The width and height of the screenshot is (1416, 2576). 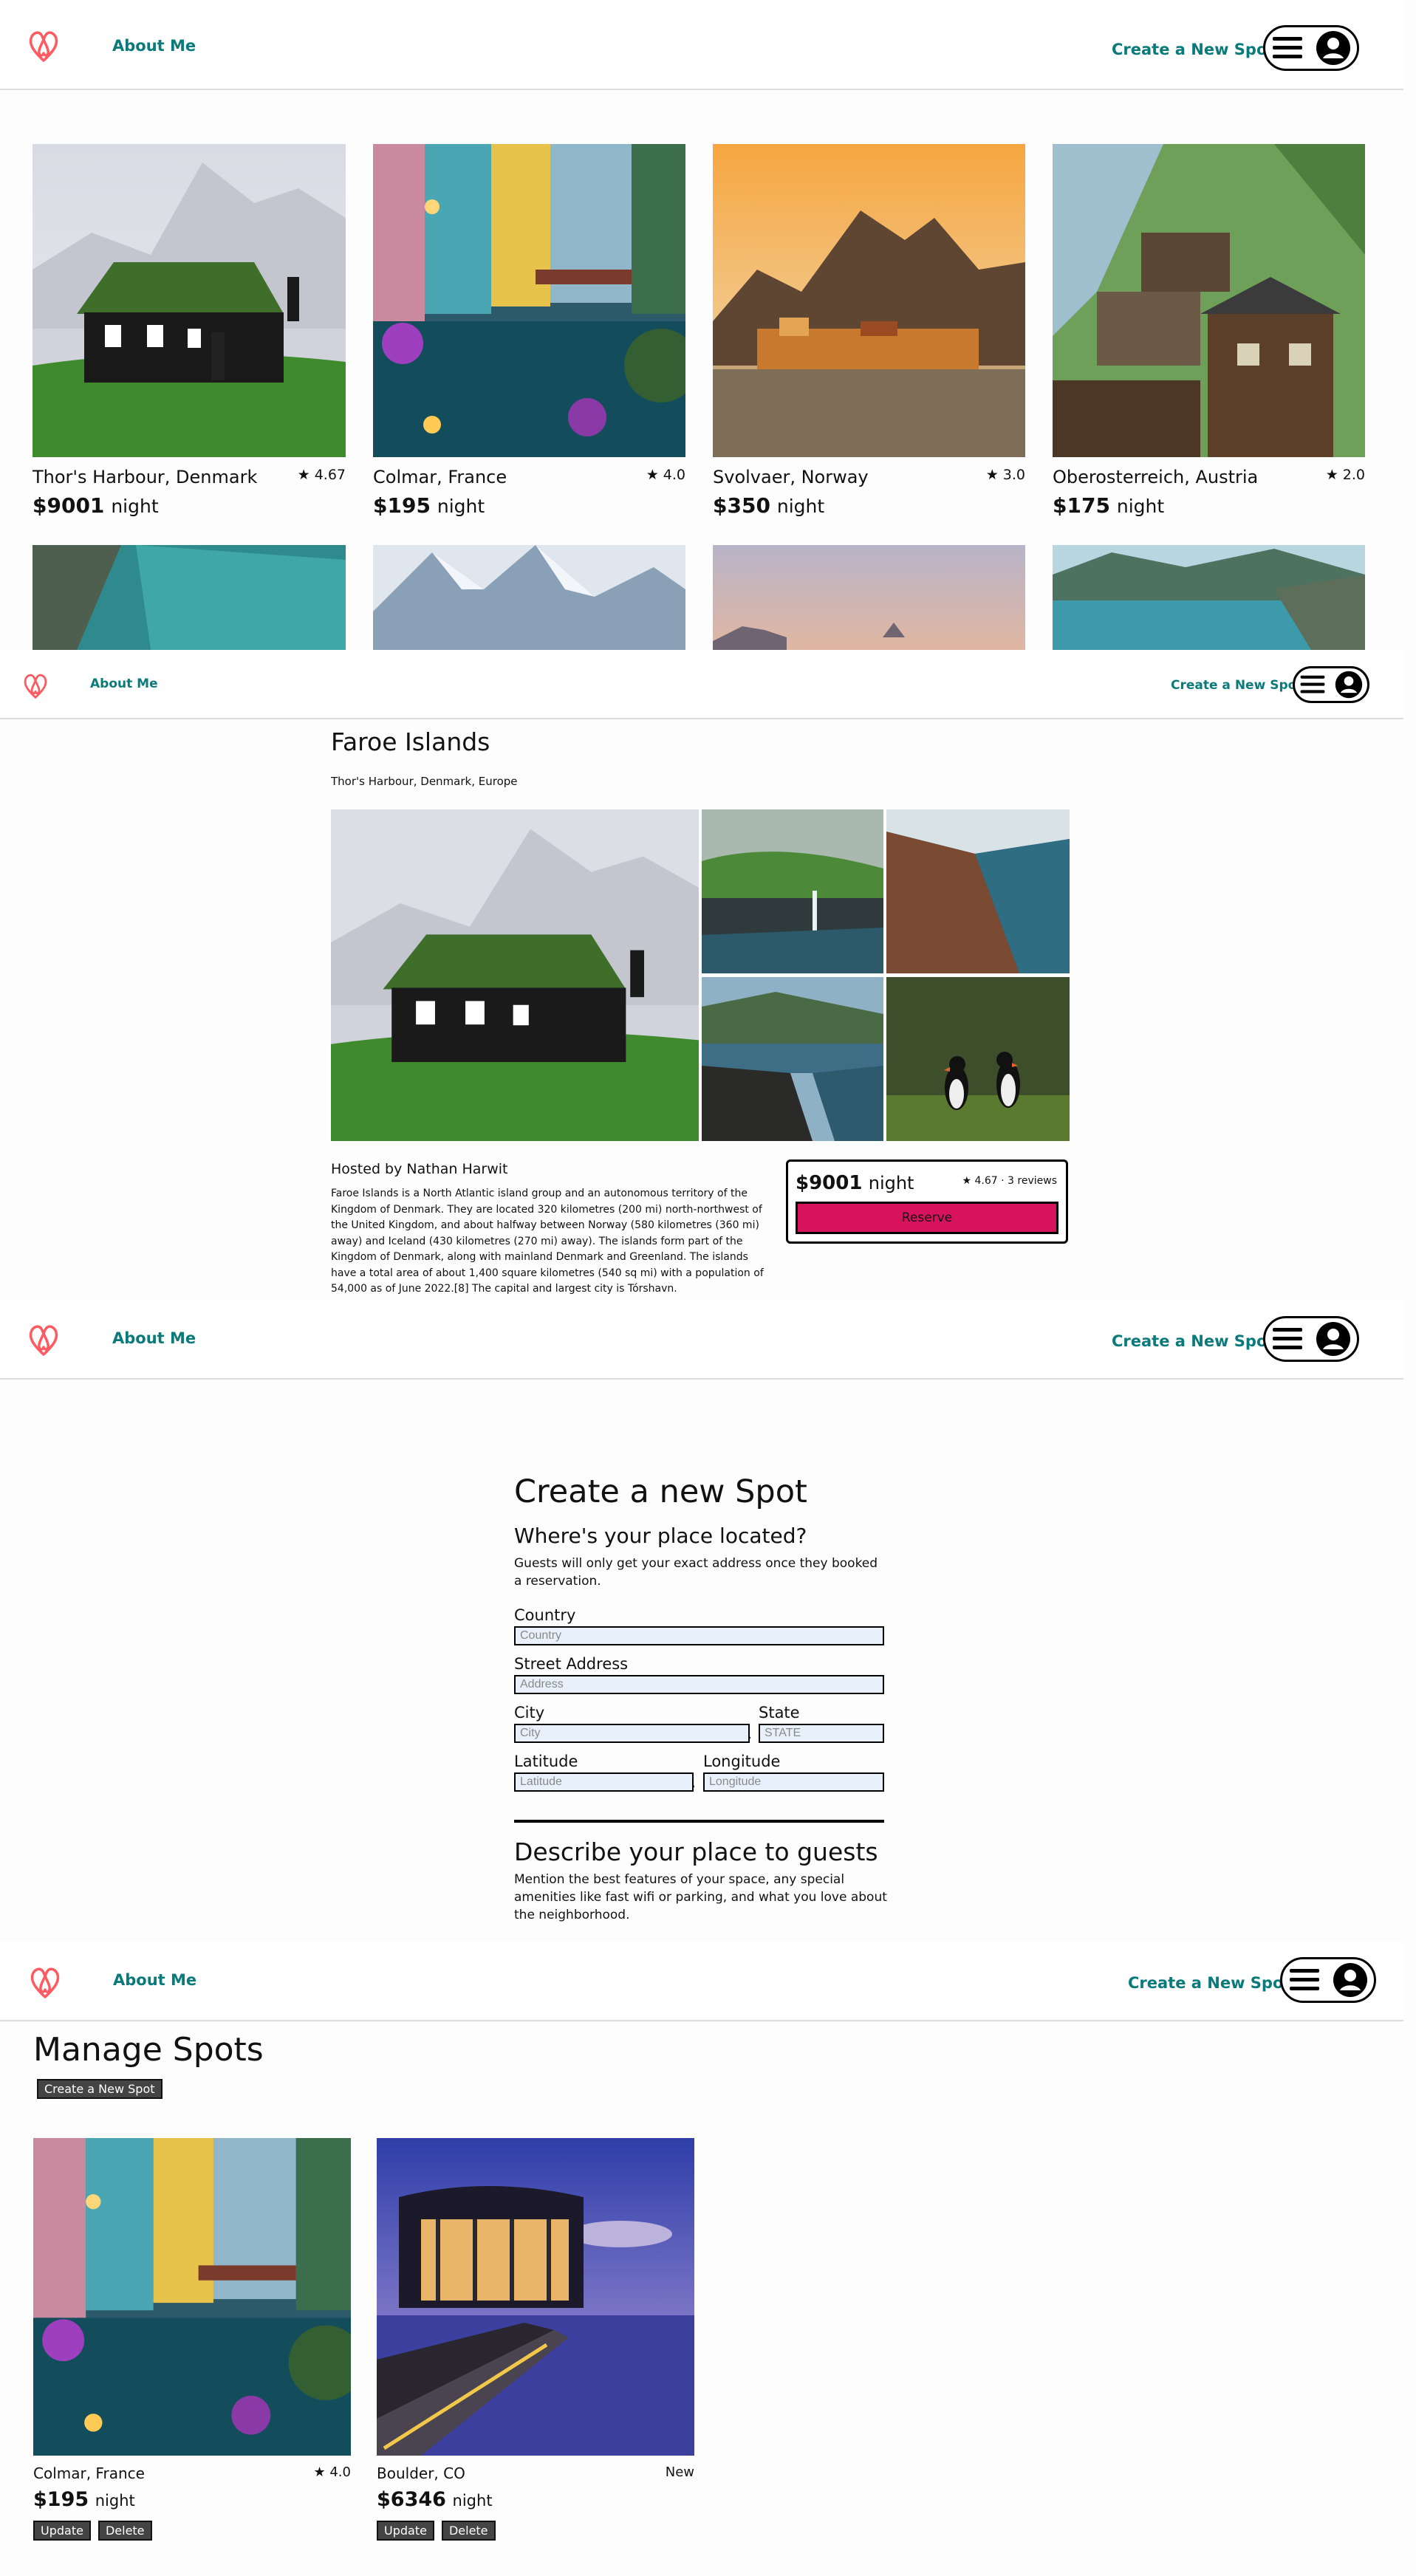 I want to click on latitude-input: Latitude, so click(x=604, y=1782).